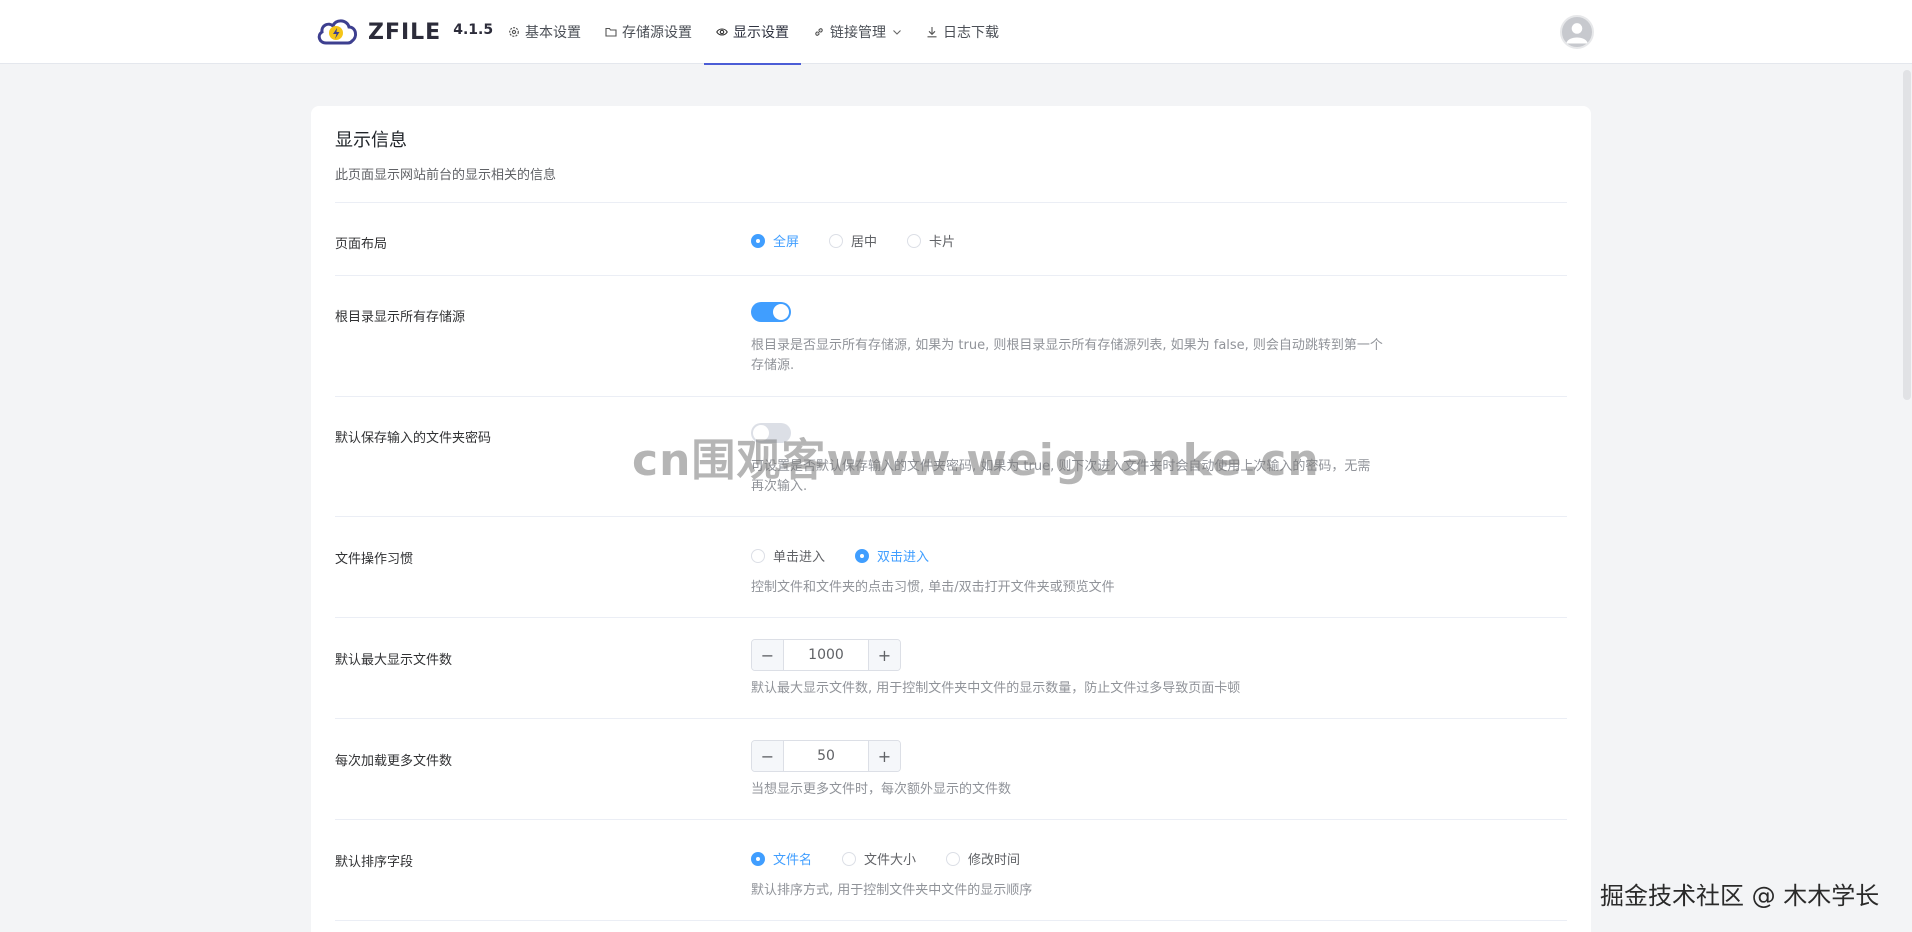 This screenshot has height=932, width=1912. What do you see at coordinates (903, 557) in the screenshot?
I see `radio-label: 双击进入` at bounding box center [903, 557].